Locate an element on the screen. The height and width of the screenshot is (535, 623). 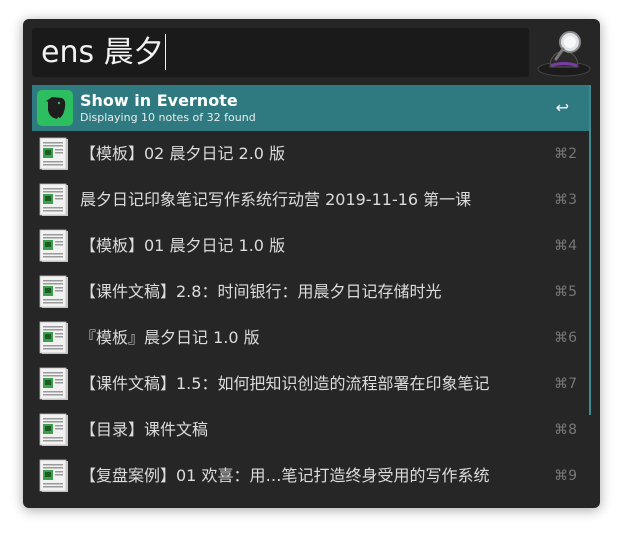
result-shortcut: ⌘2 is located at coordinates (565, 154).